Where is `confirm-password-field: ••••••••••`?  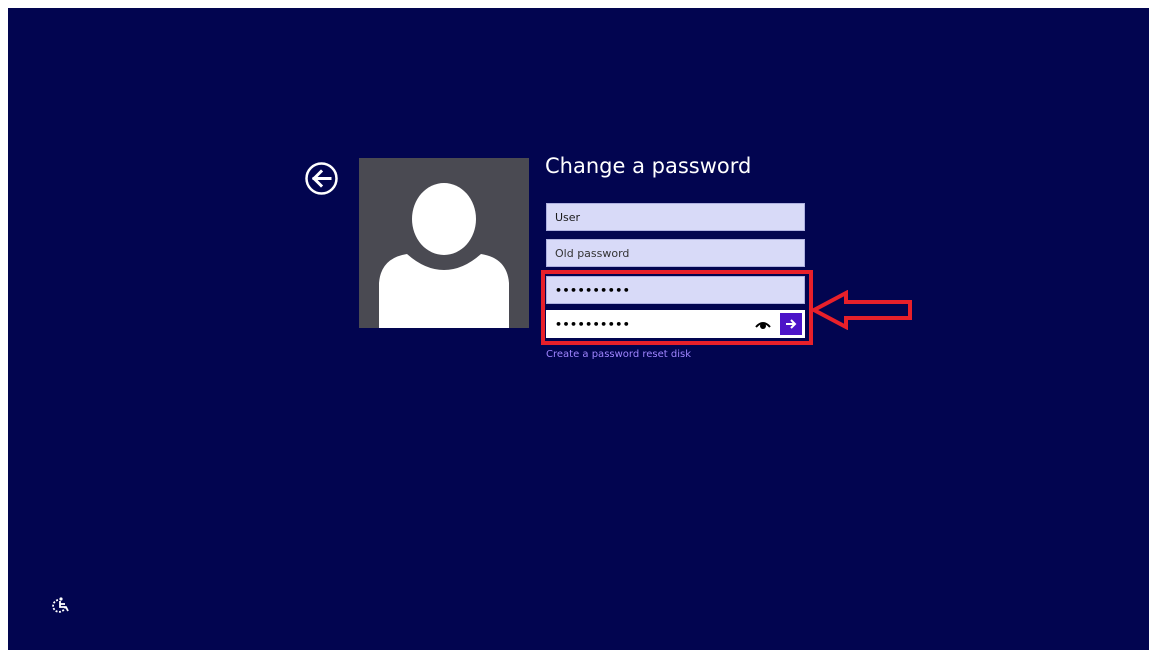
confirm-password-field: •••••••••• is located at coordinates (675, 324).